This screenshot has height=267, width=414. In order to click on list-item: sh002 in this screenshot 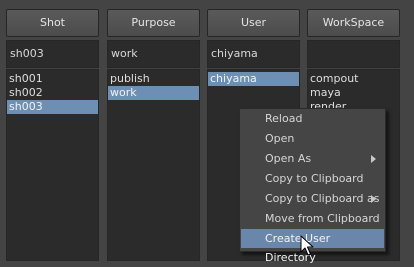, I will do `click(52, 93)`.